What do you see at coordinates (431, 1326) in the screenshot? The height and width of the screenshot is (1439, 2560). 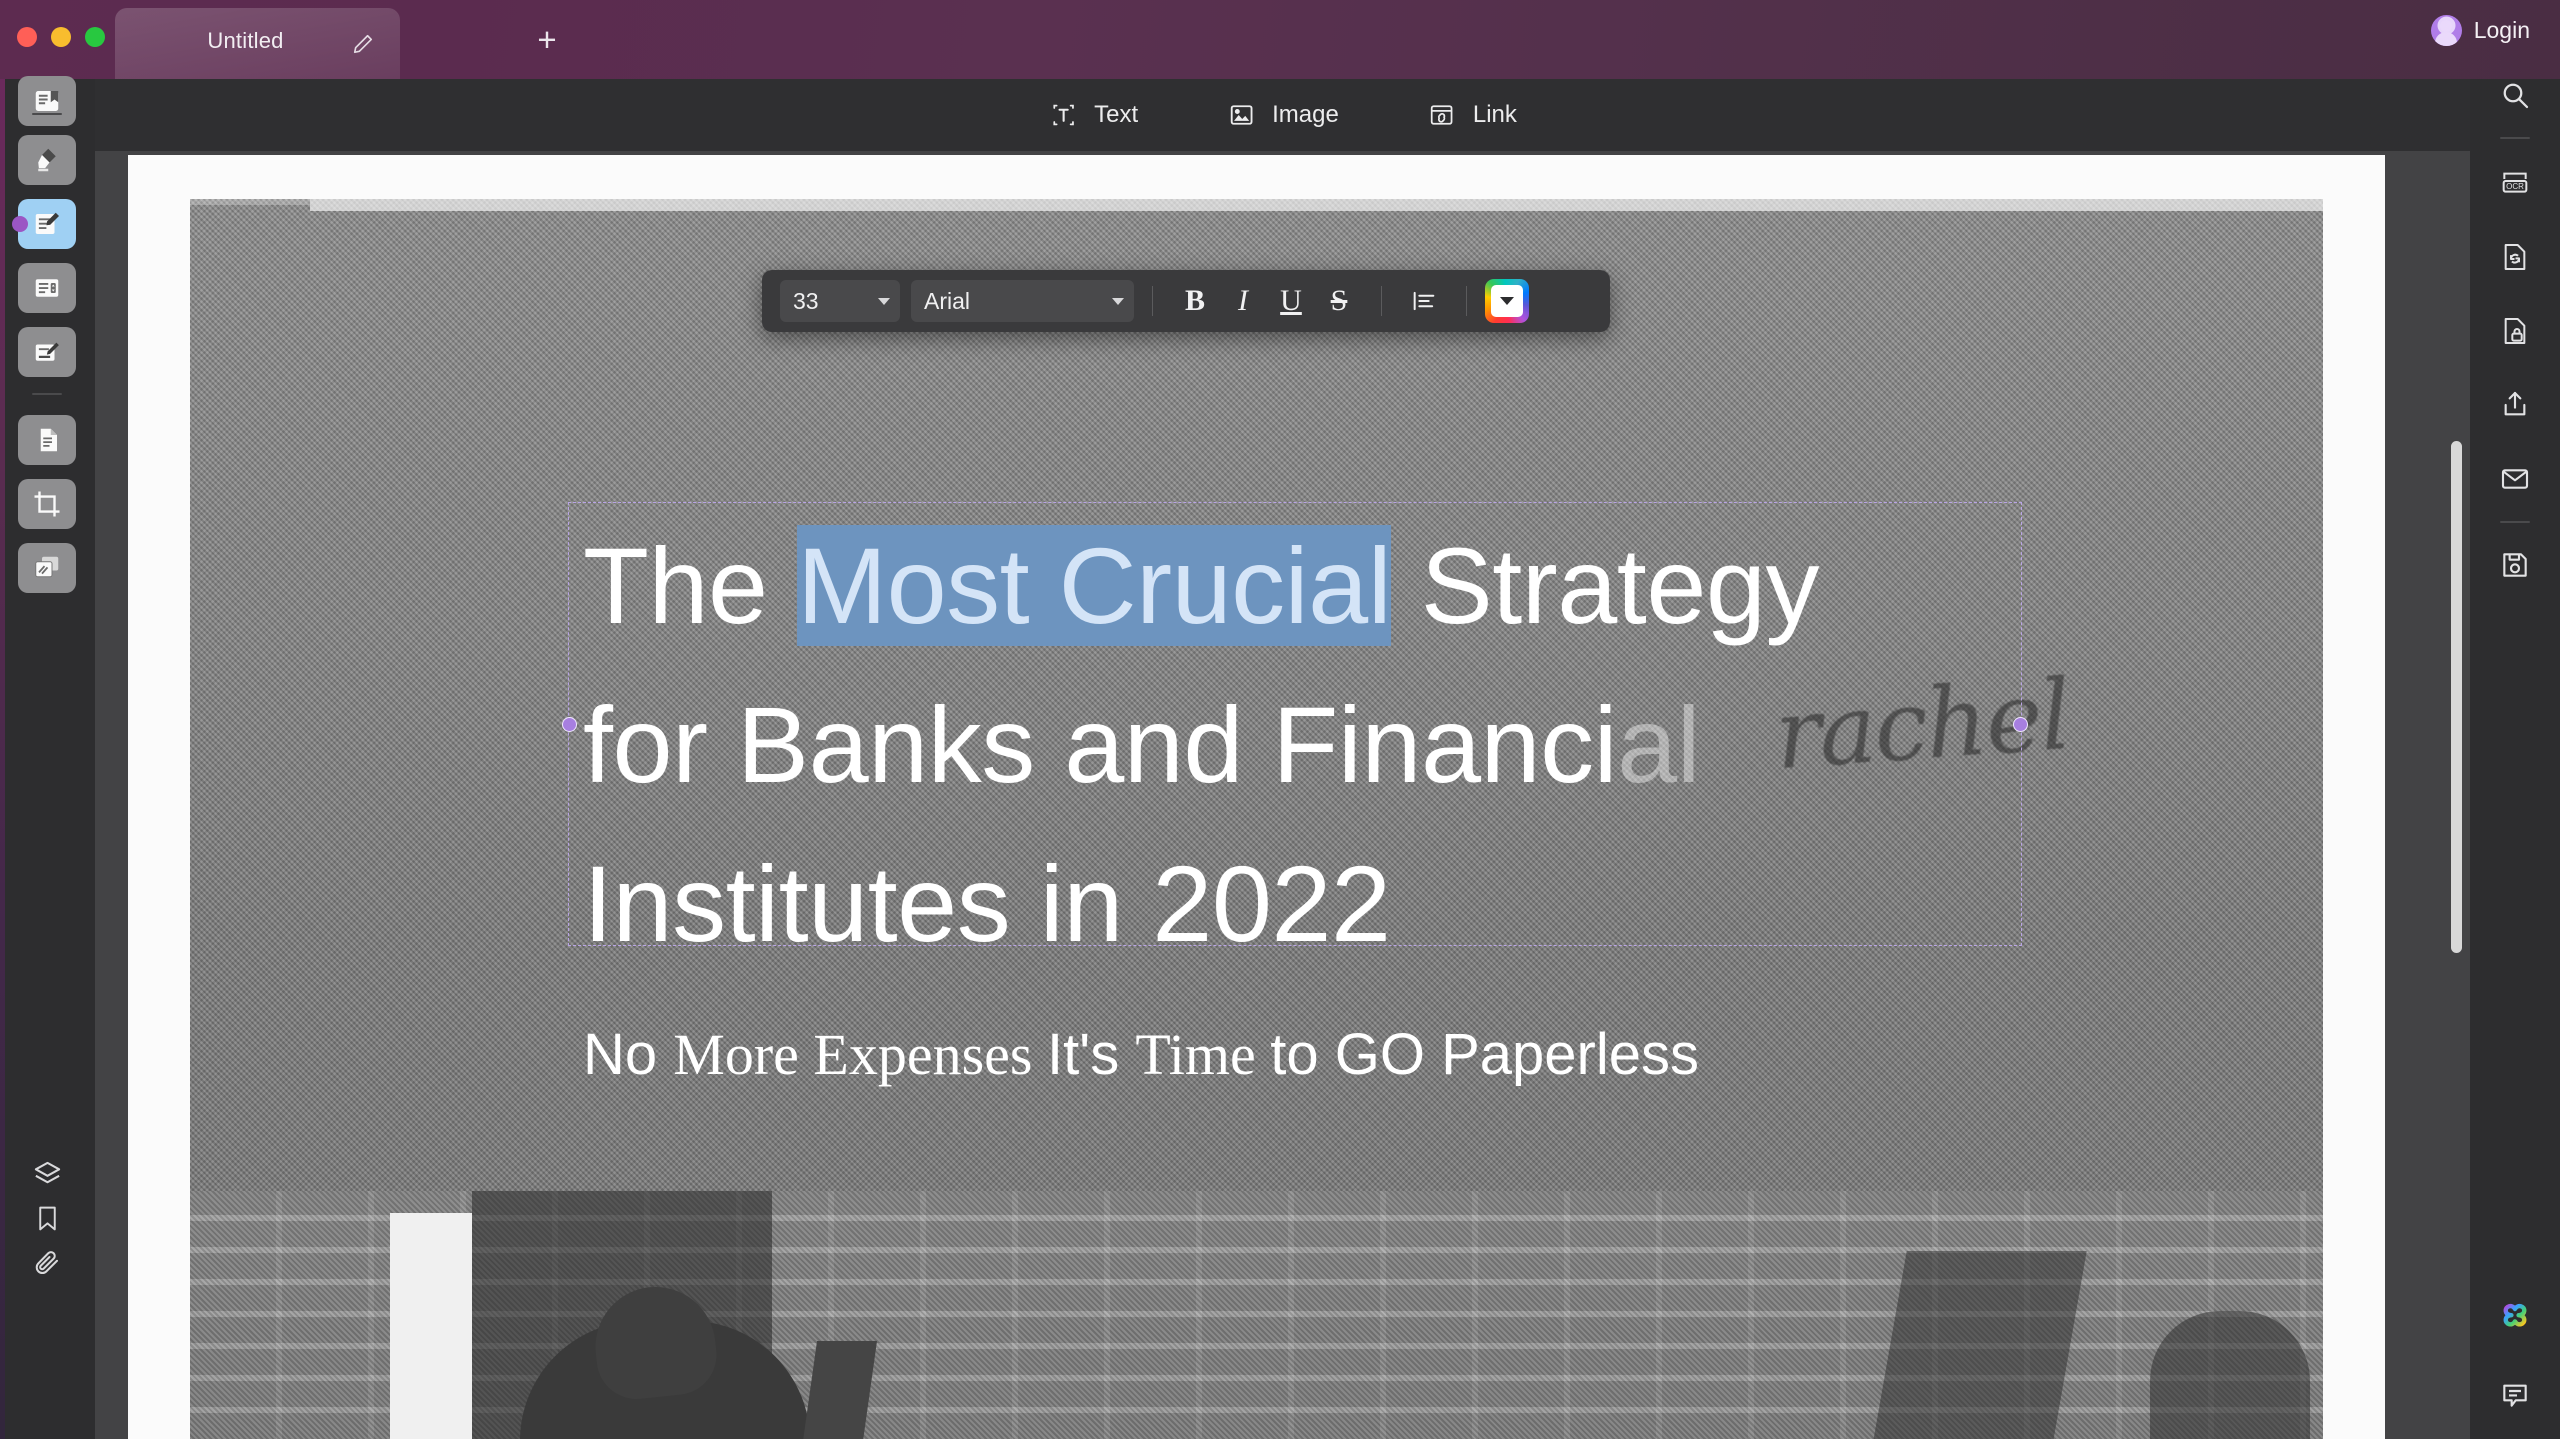 I see `photo-light-panel` at bounding box center [431, 1326].